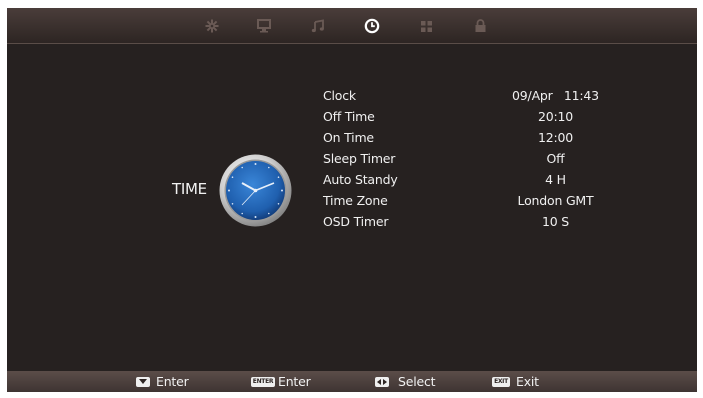  I want to click on music-note-icon, so click(317, 26).